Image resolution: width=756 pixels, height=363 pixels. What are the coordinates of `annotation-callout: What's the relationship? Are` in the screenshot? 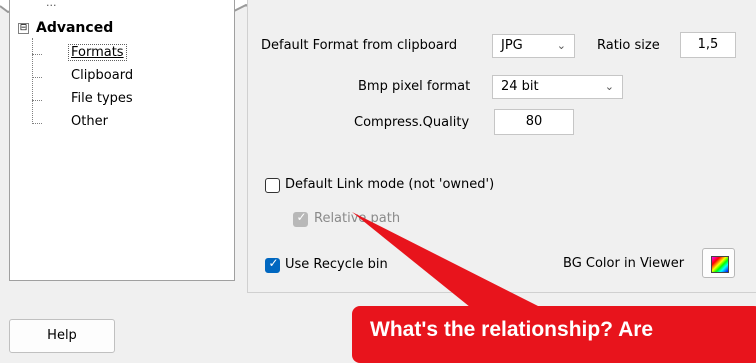 It's located at (554, 334).